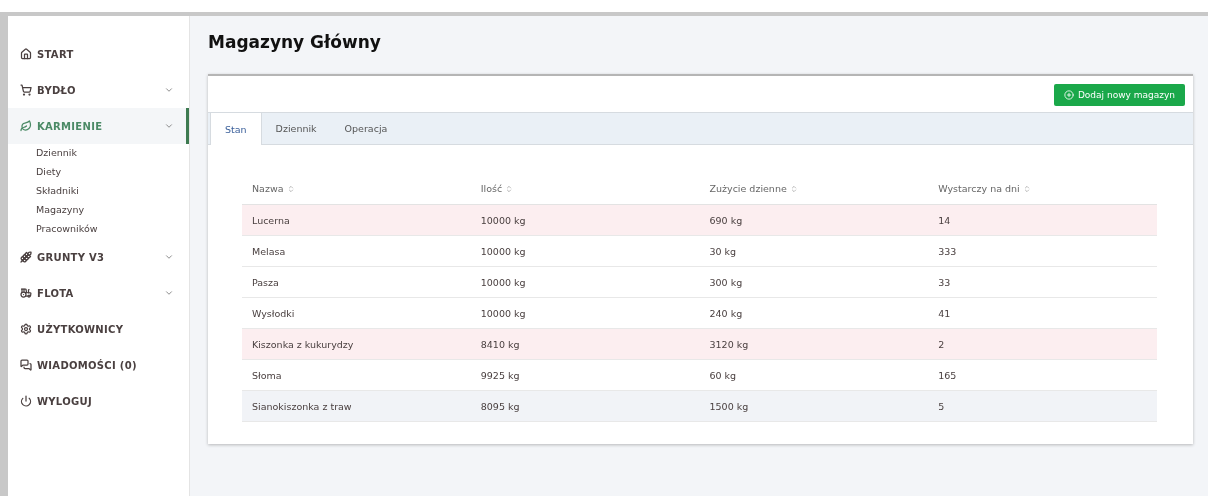 This screenshot has width=1208, height=496. What do you see at coordinates (303, 344) in the screenshot?
I see `table-cell: Kiszonka z kukurydzy` at bounding box center [303, 344].